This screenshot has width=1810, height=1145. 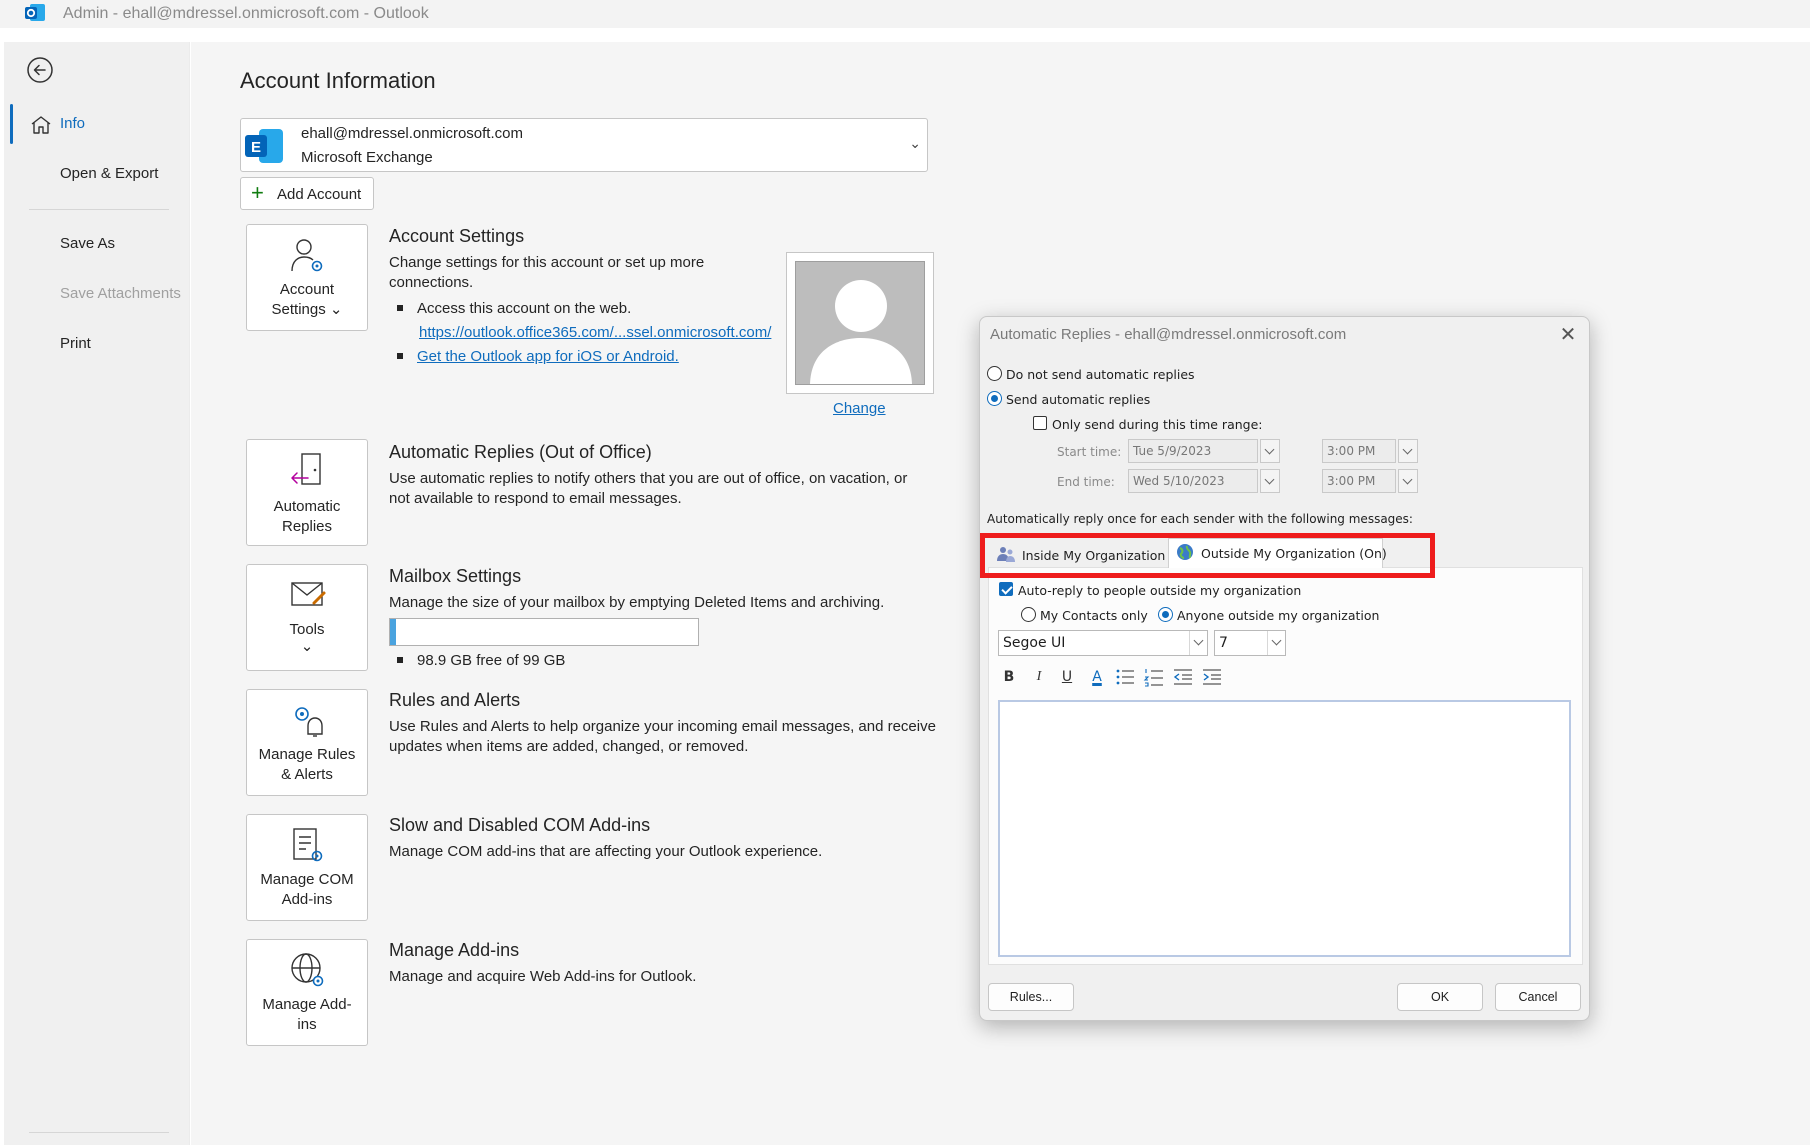 What do you see at coordinates (307, 774) in the screenshot?
I see `tile-label: & Alerts` at bounding box center [307, 774].